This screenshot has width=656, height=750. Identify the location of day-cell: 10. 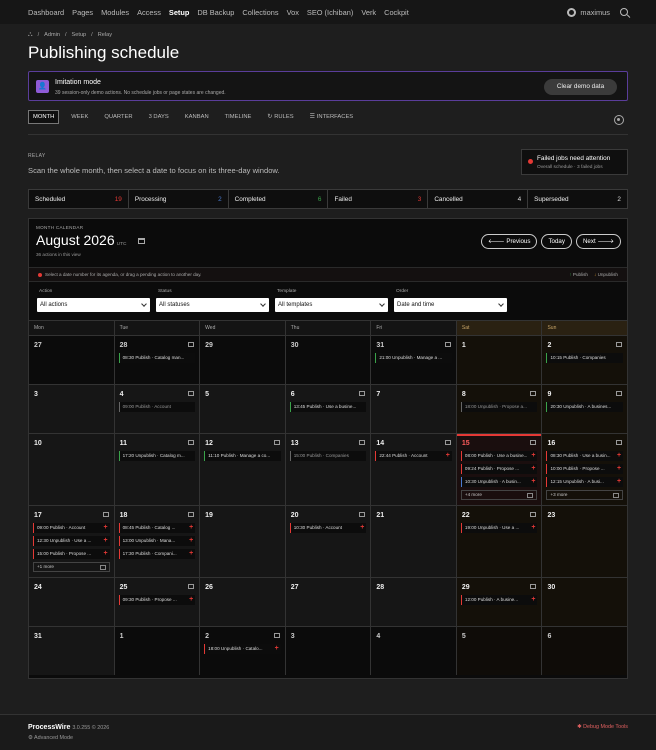
(72, 469).